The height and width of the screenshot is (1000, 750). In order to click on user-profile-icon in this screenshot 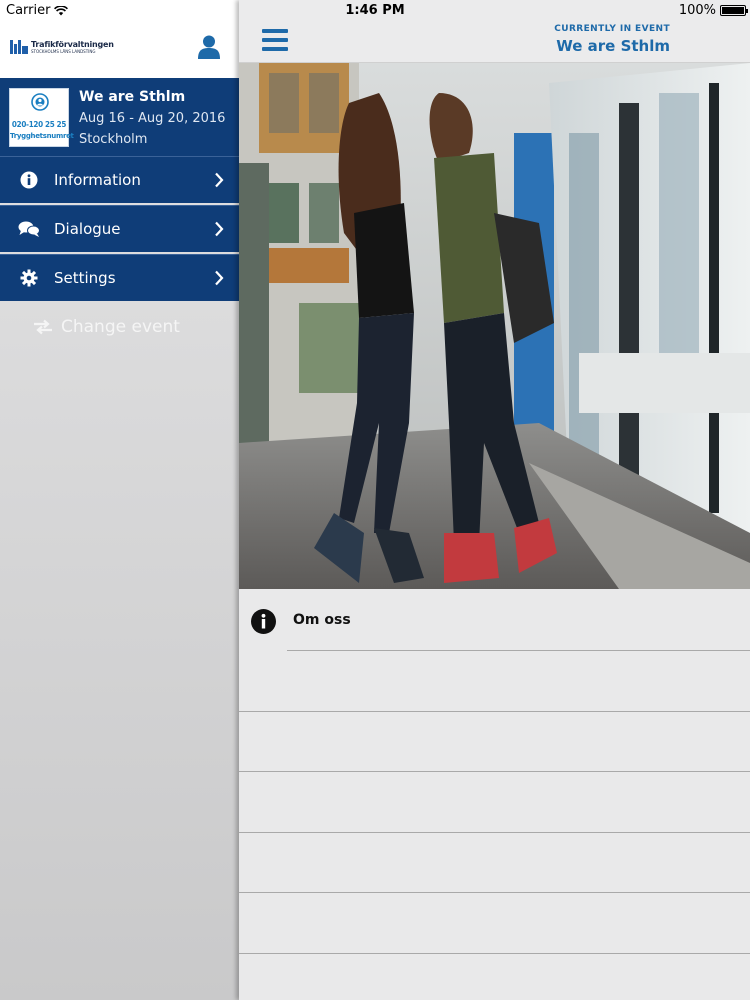, I will do `click(209, 47)`.